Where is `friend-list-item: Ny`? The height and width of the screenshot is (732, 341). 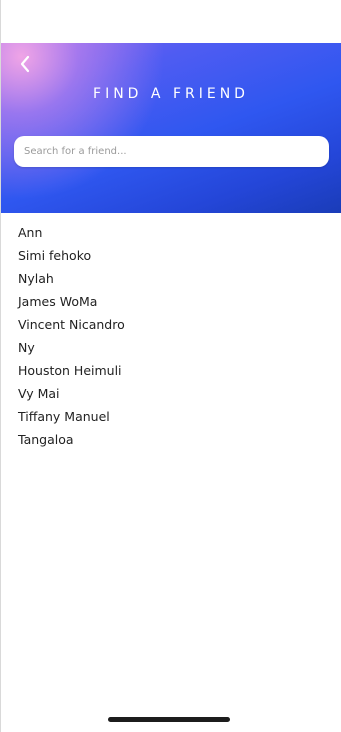 friend-list-item: Ny is located at coordinates (179, 351).